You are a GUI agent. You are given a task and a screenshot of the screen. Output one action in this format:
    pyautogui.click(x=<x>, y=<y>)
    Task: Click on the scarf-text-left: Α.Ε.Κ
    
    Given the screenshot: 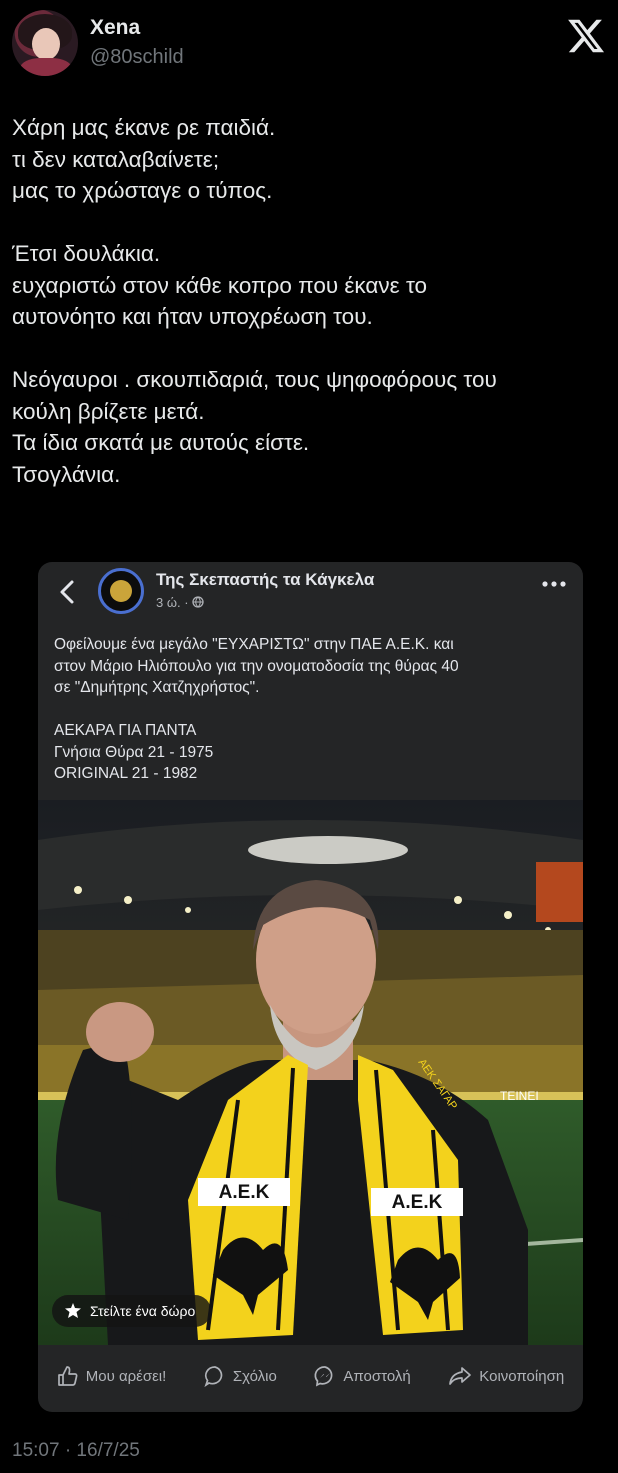 What is the action you would take?
    pyautogui.click(x=244, y=1192)
    